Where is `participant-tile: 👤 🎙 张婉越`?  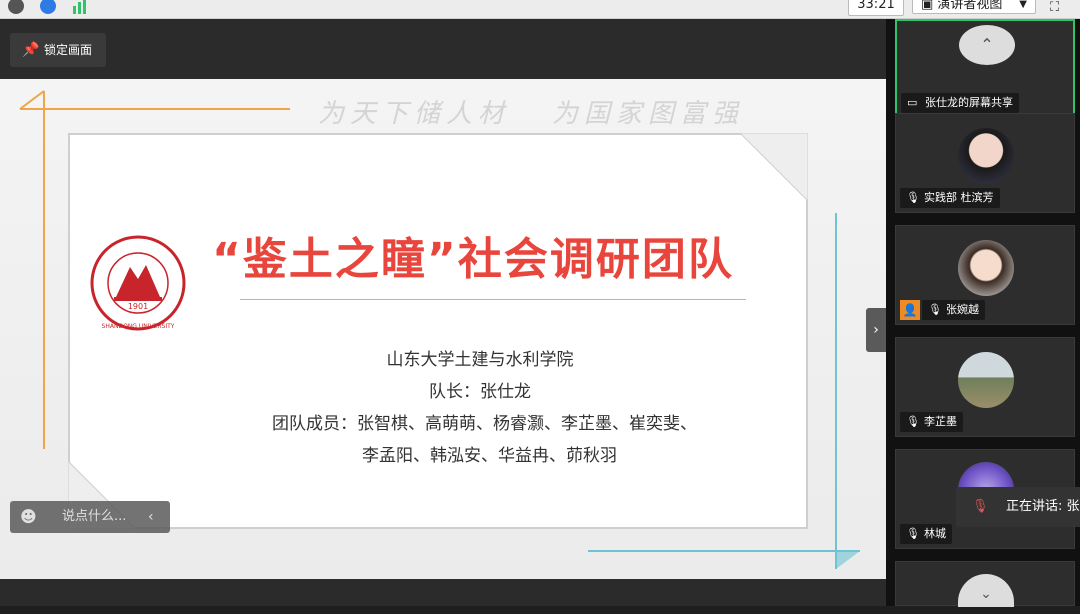
participant-tile: 👤 🎙 张婉越 is located at coordinates (985, 275).